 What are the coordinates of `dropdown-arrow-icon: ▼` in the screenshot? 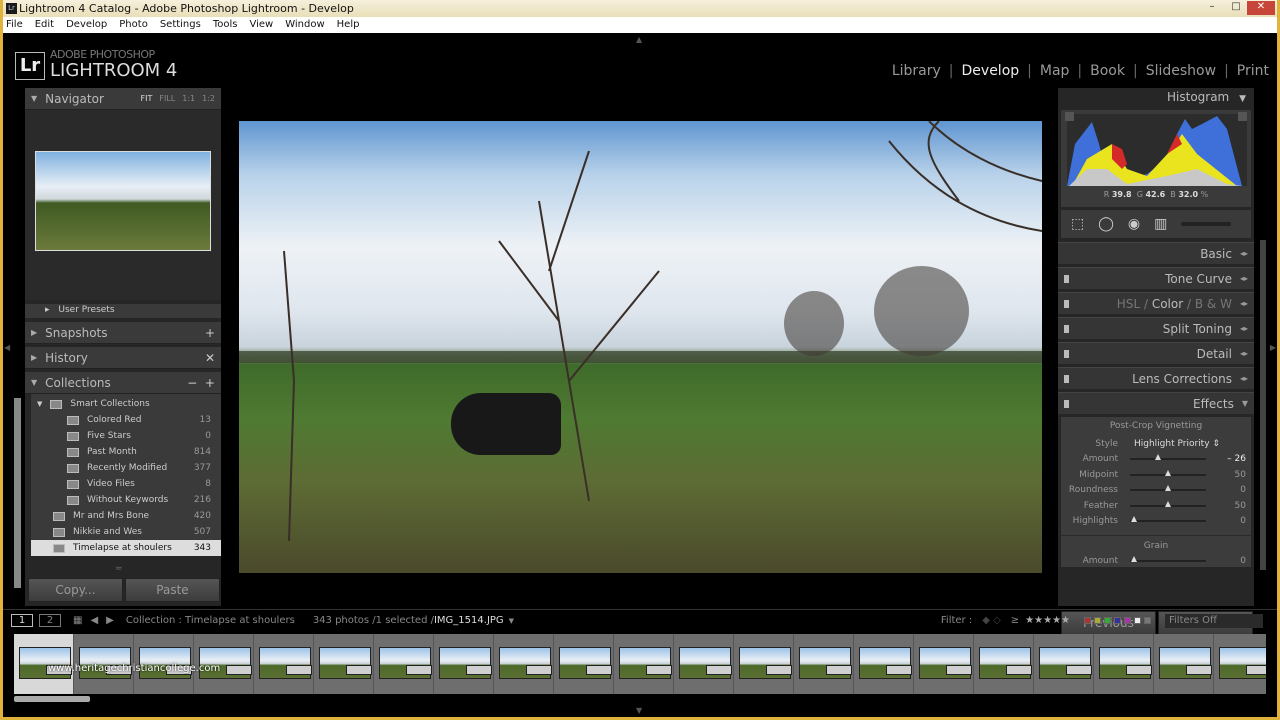 It's located at (511, 621).